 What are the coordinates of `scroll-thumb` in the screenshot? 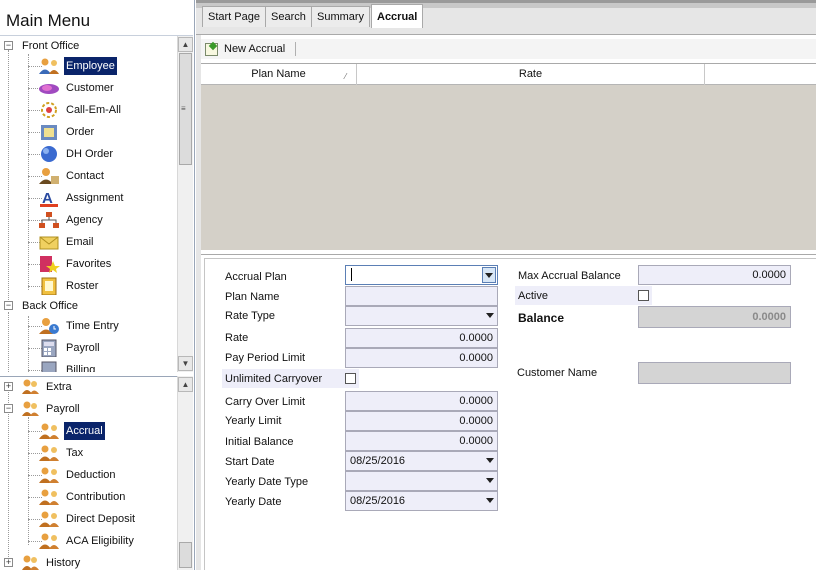 It's located at (185, 555).